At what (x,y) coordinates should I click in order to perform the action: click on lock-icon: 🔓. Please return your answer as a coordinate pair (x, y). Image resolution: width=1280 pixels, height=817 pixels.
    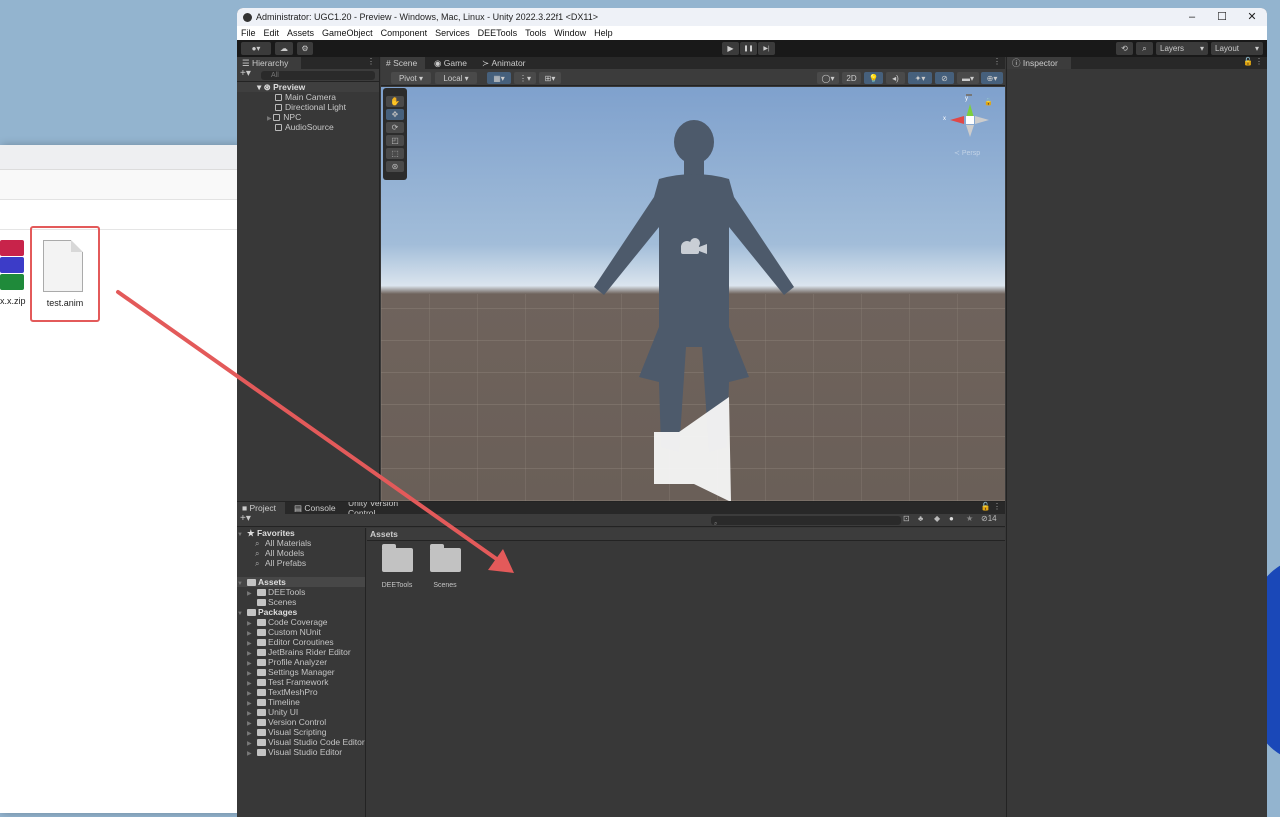
    Looking at the image, I should click on (1248, 61).